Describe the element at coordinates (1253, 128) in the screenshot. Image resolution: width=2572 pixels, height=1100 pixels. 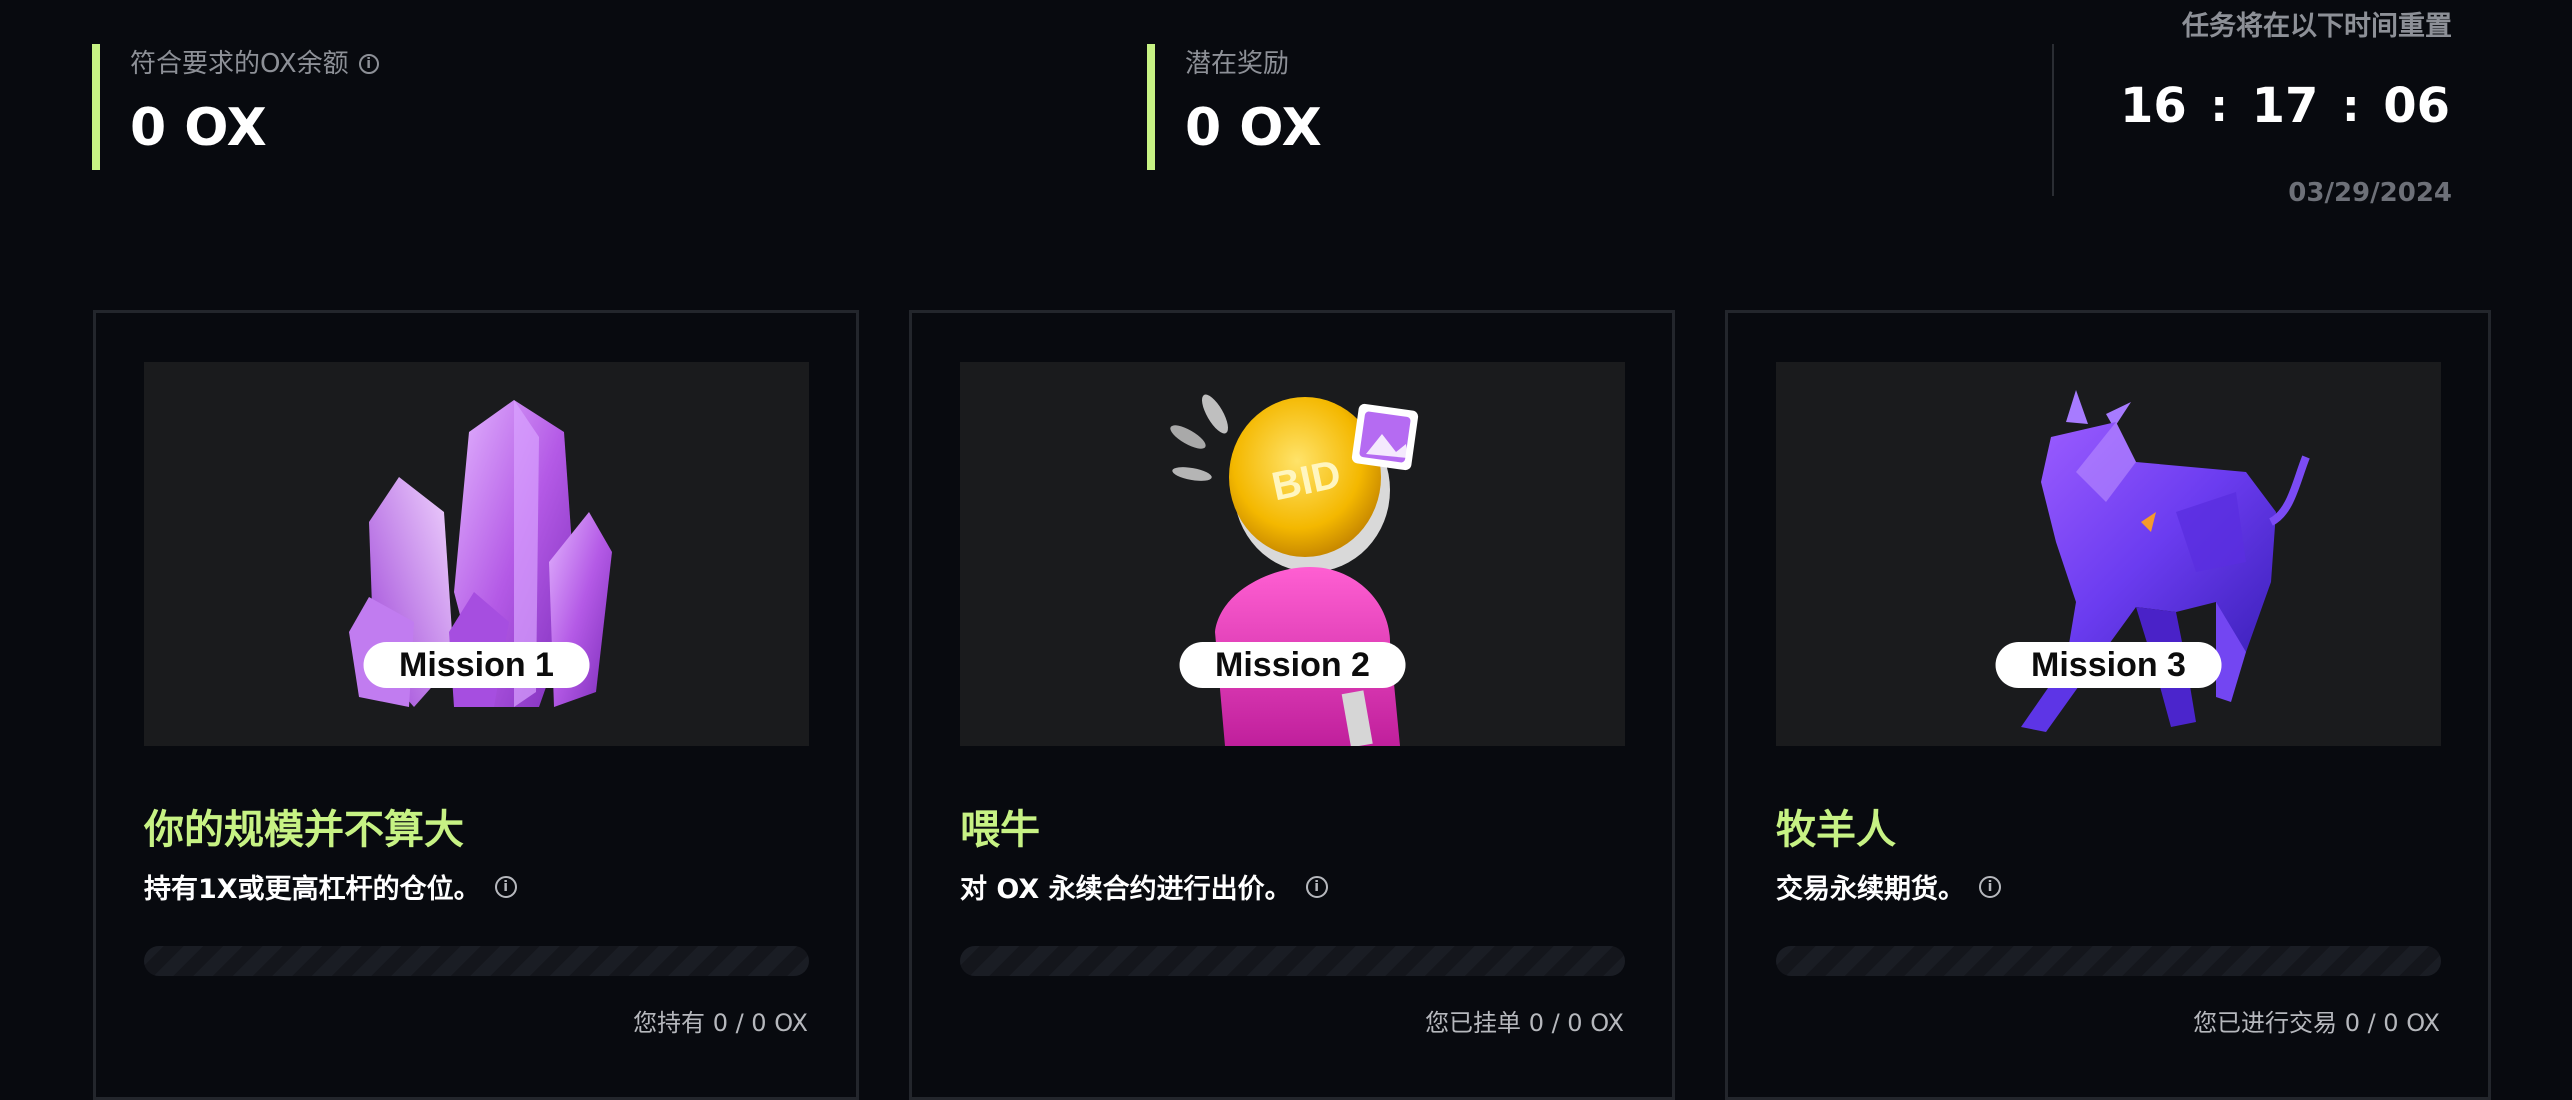
I see `potential-reward-value: 0 OX` at that location.